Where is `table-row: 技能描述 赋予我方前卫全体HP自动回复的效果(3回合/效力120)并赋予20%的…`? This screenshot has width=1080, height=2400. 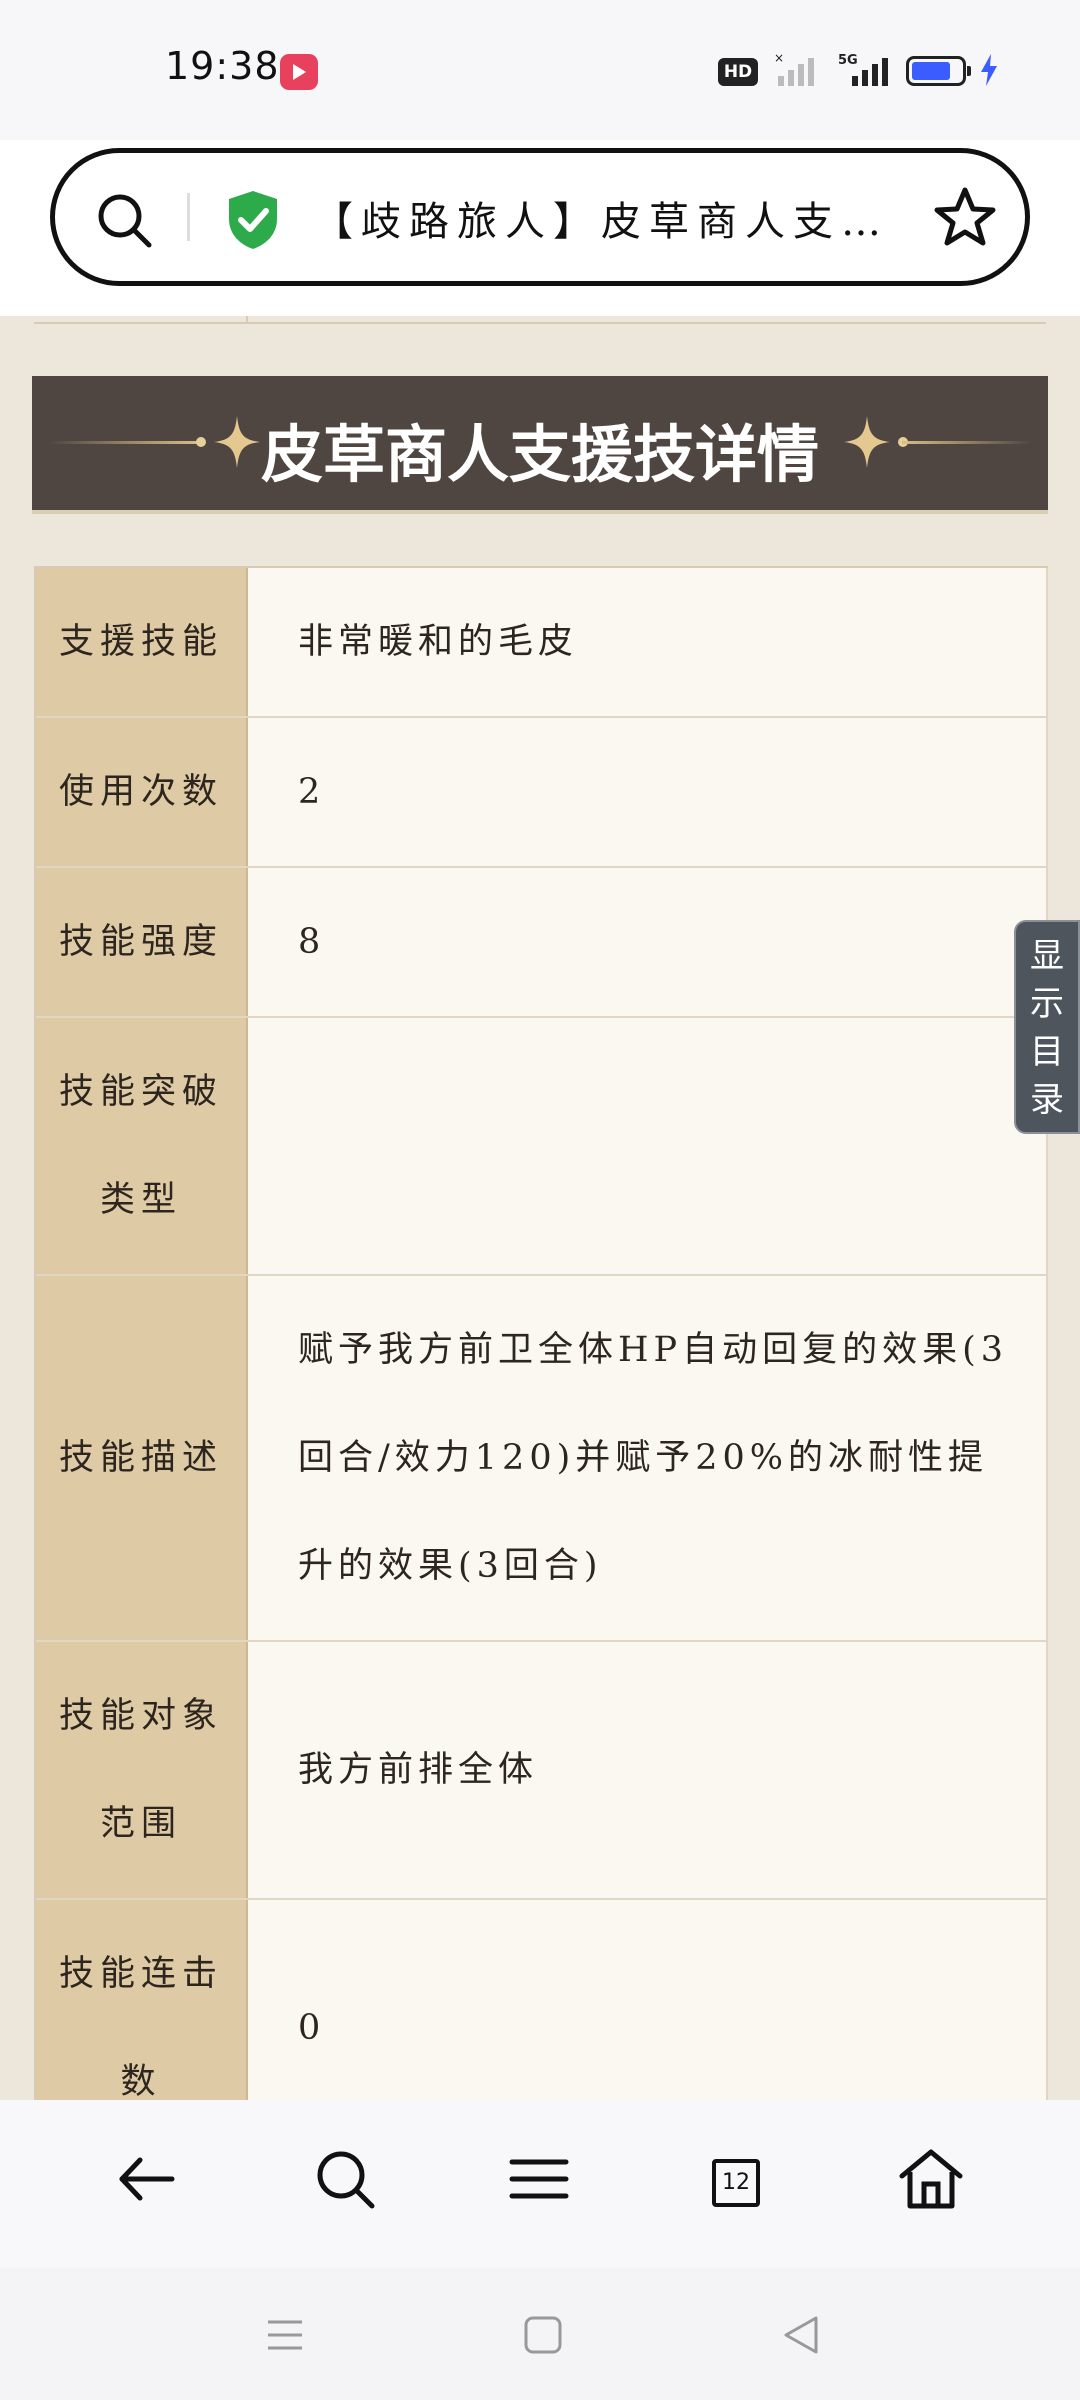 table-row: 技能描述 赋予我方前卫全体HP自动回复的效果(3回合/效力120)并赋予20%的… is located at coordinates (542, 1459).